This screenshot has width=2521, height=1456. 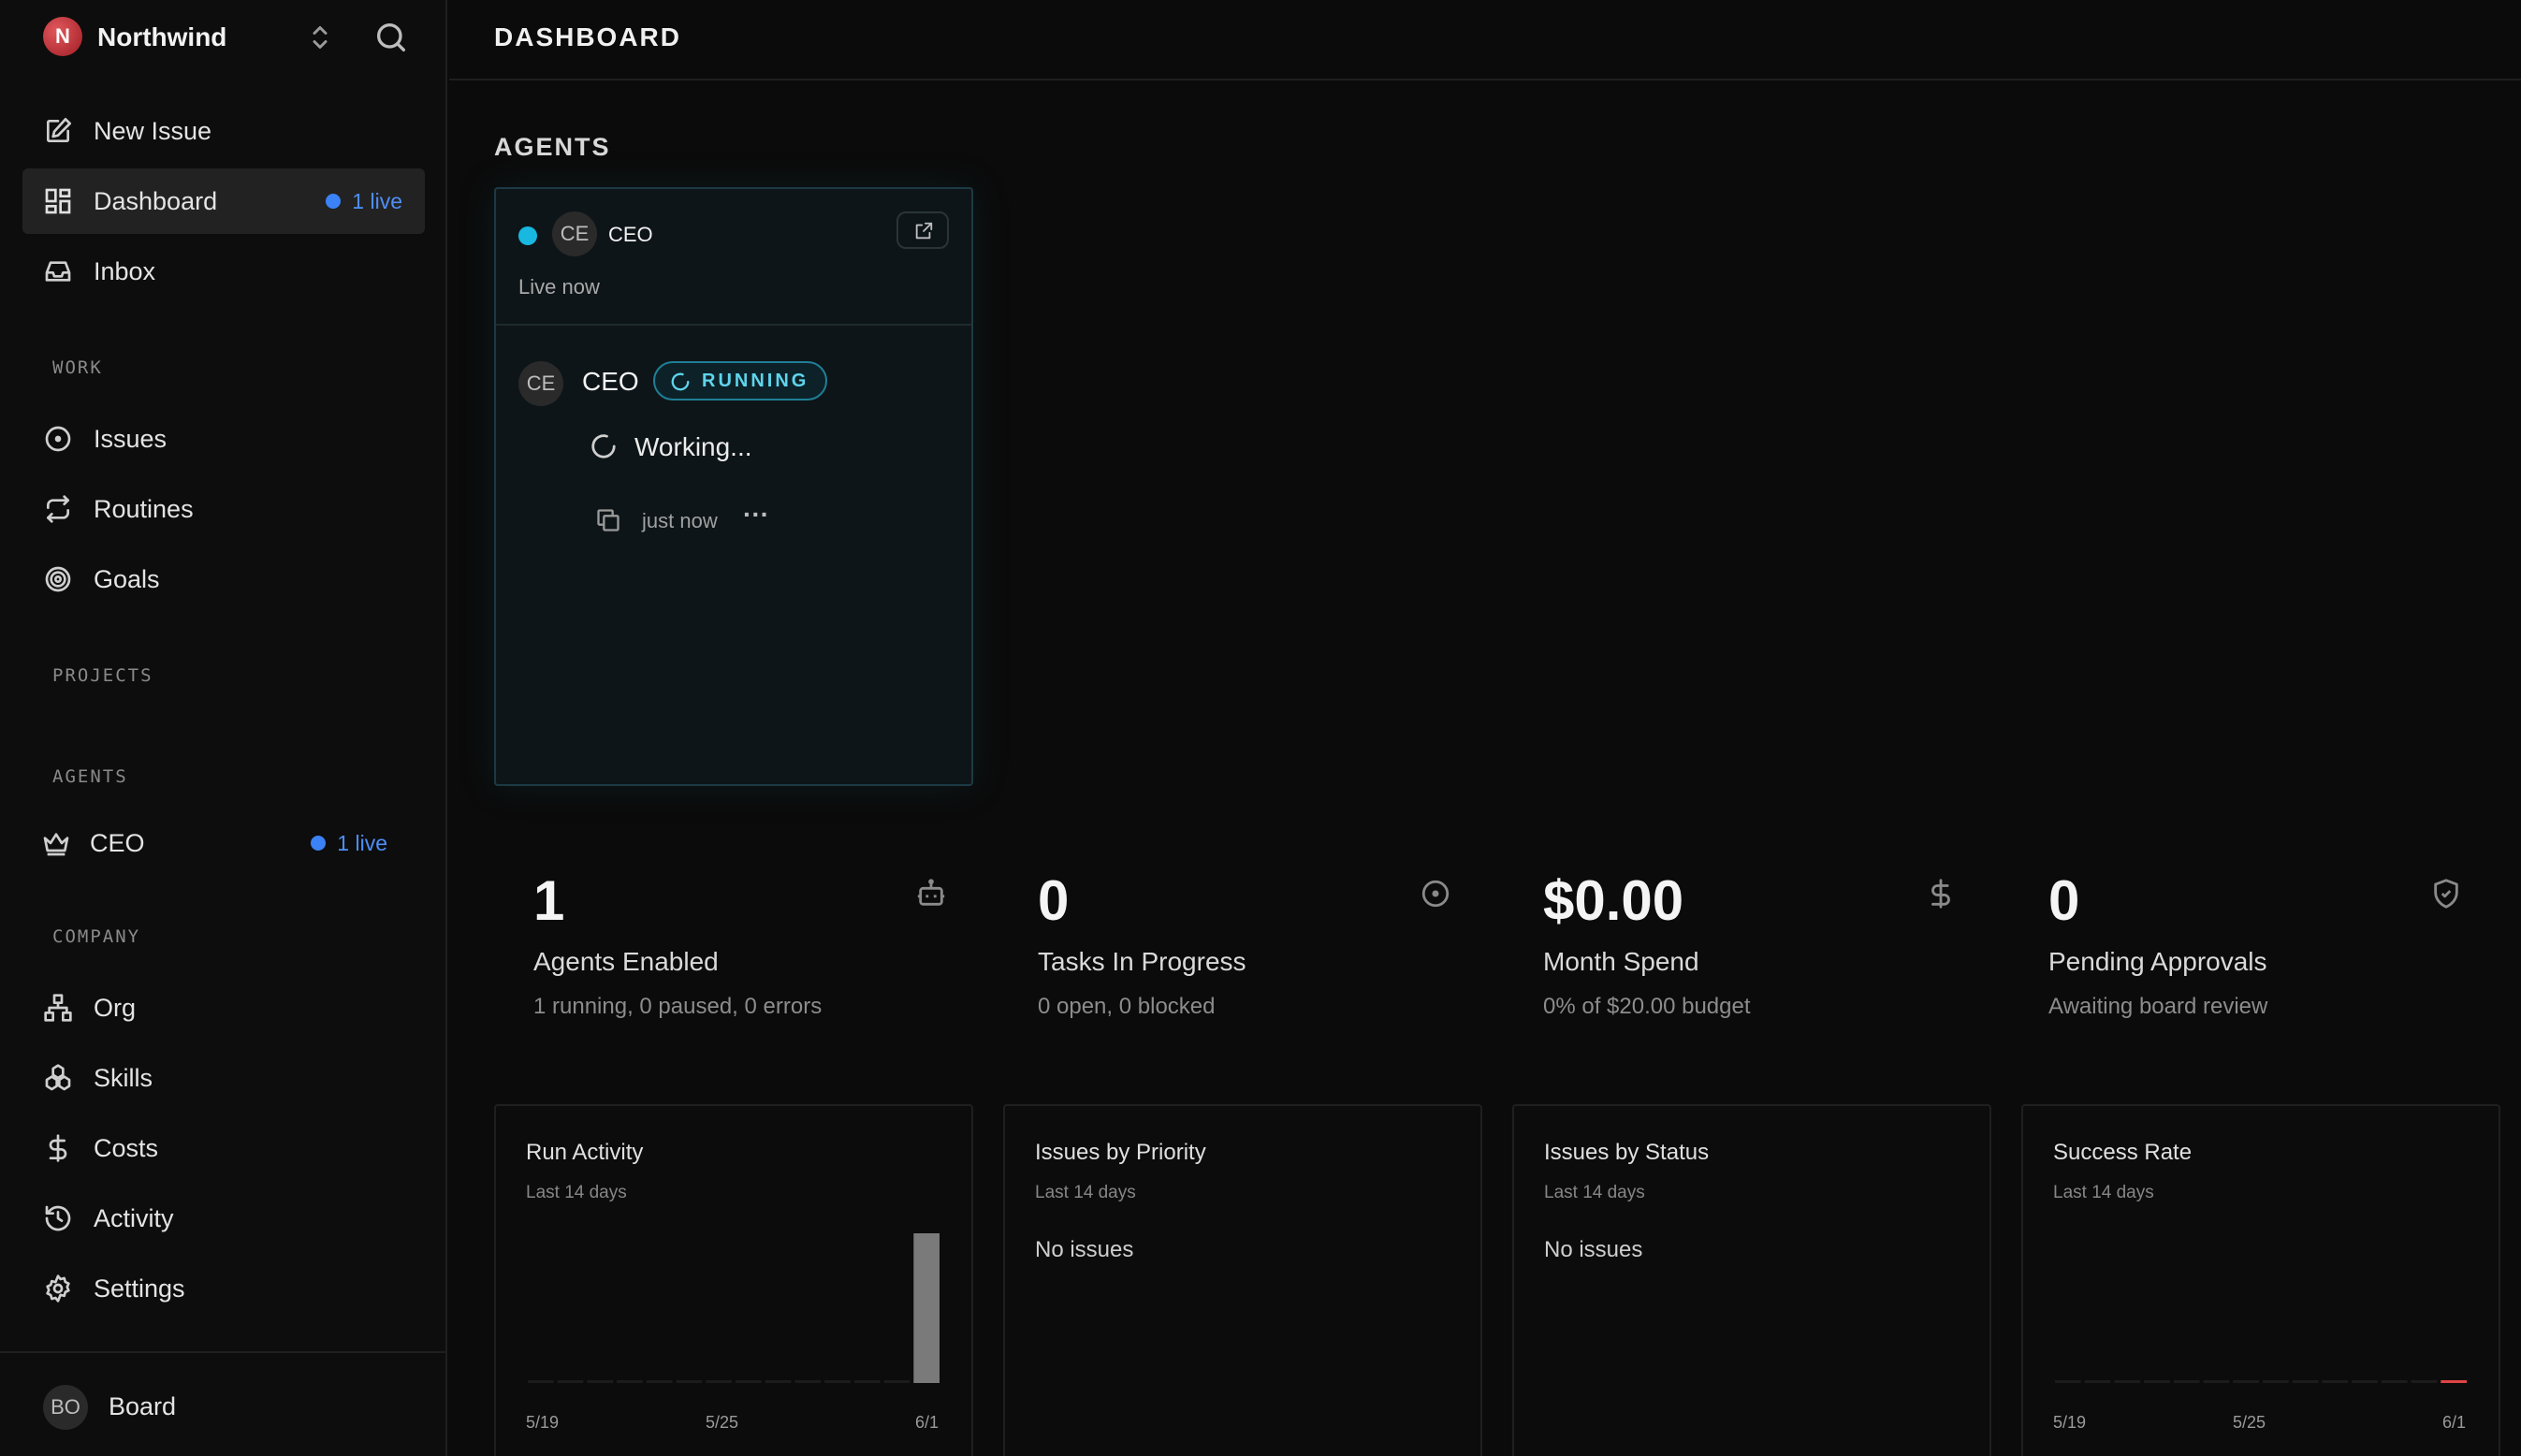 I want to click on repeat-icon, so click(x=58, y=509).